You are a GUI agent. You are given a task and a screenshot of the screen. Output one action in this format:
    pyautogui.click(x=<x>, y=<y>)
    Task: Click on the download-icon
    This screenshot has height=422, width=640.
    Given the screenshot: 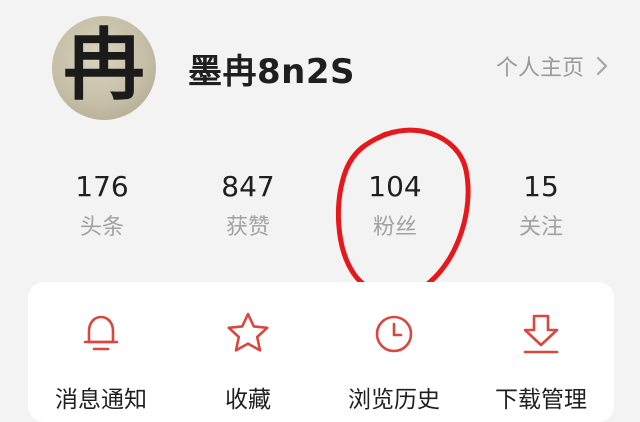 What is the action you would take?
    pyautogui.click(x=541, y=334)
    